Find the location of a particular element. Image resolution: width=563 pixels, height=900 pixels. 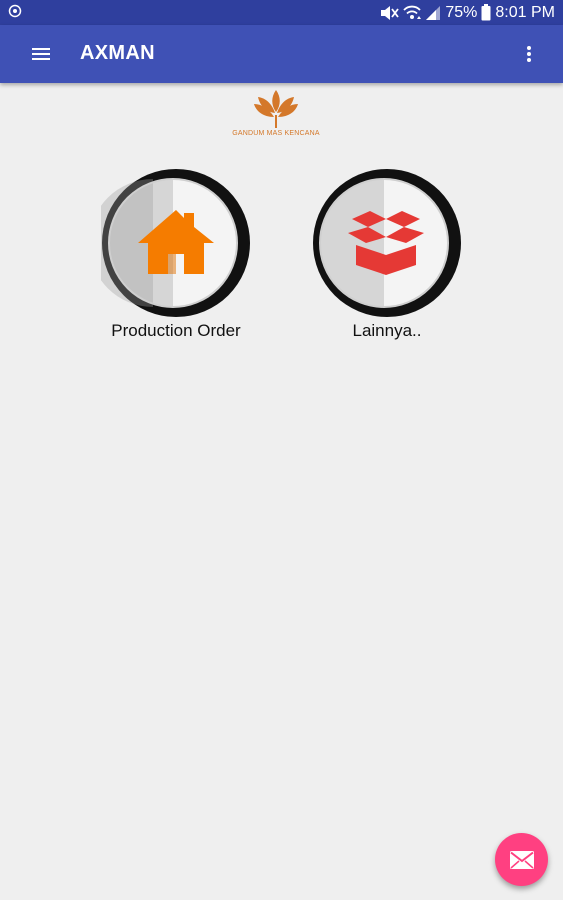

more-vert-icon is located at coordinates (529, 54).